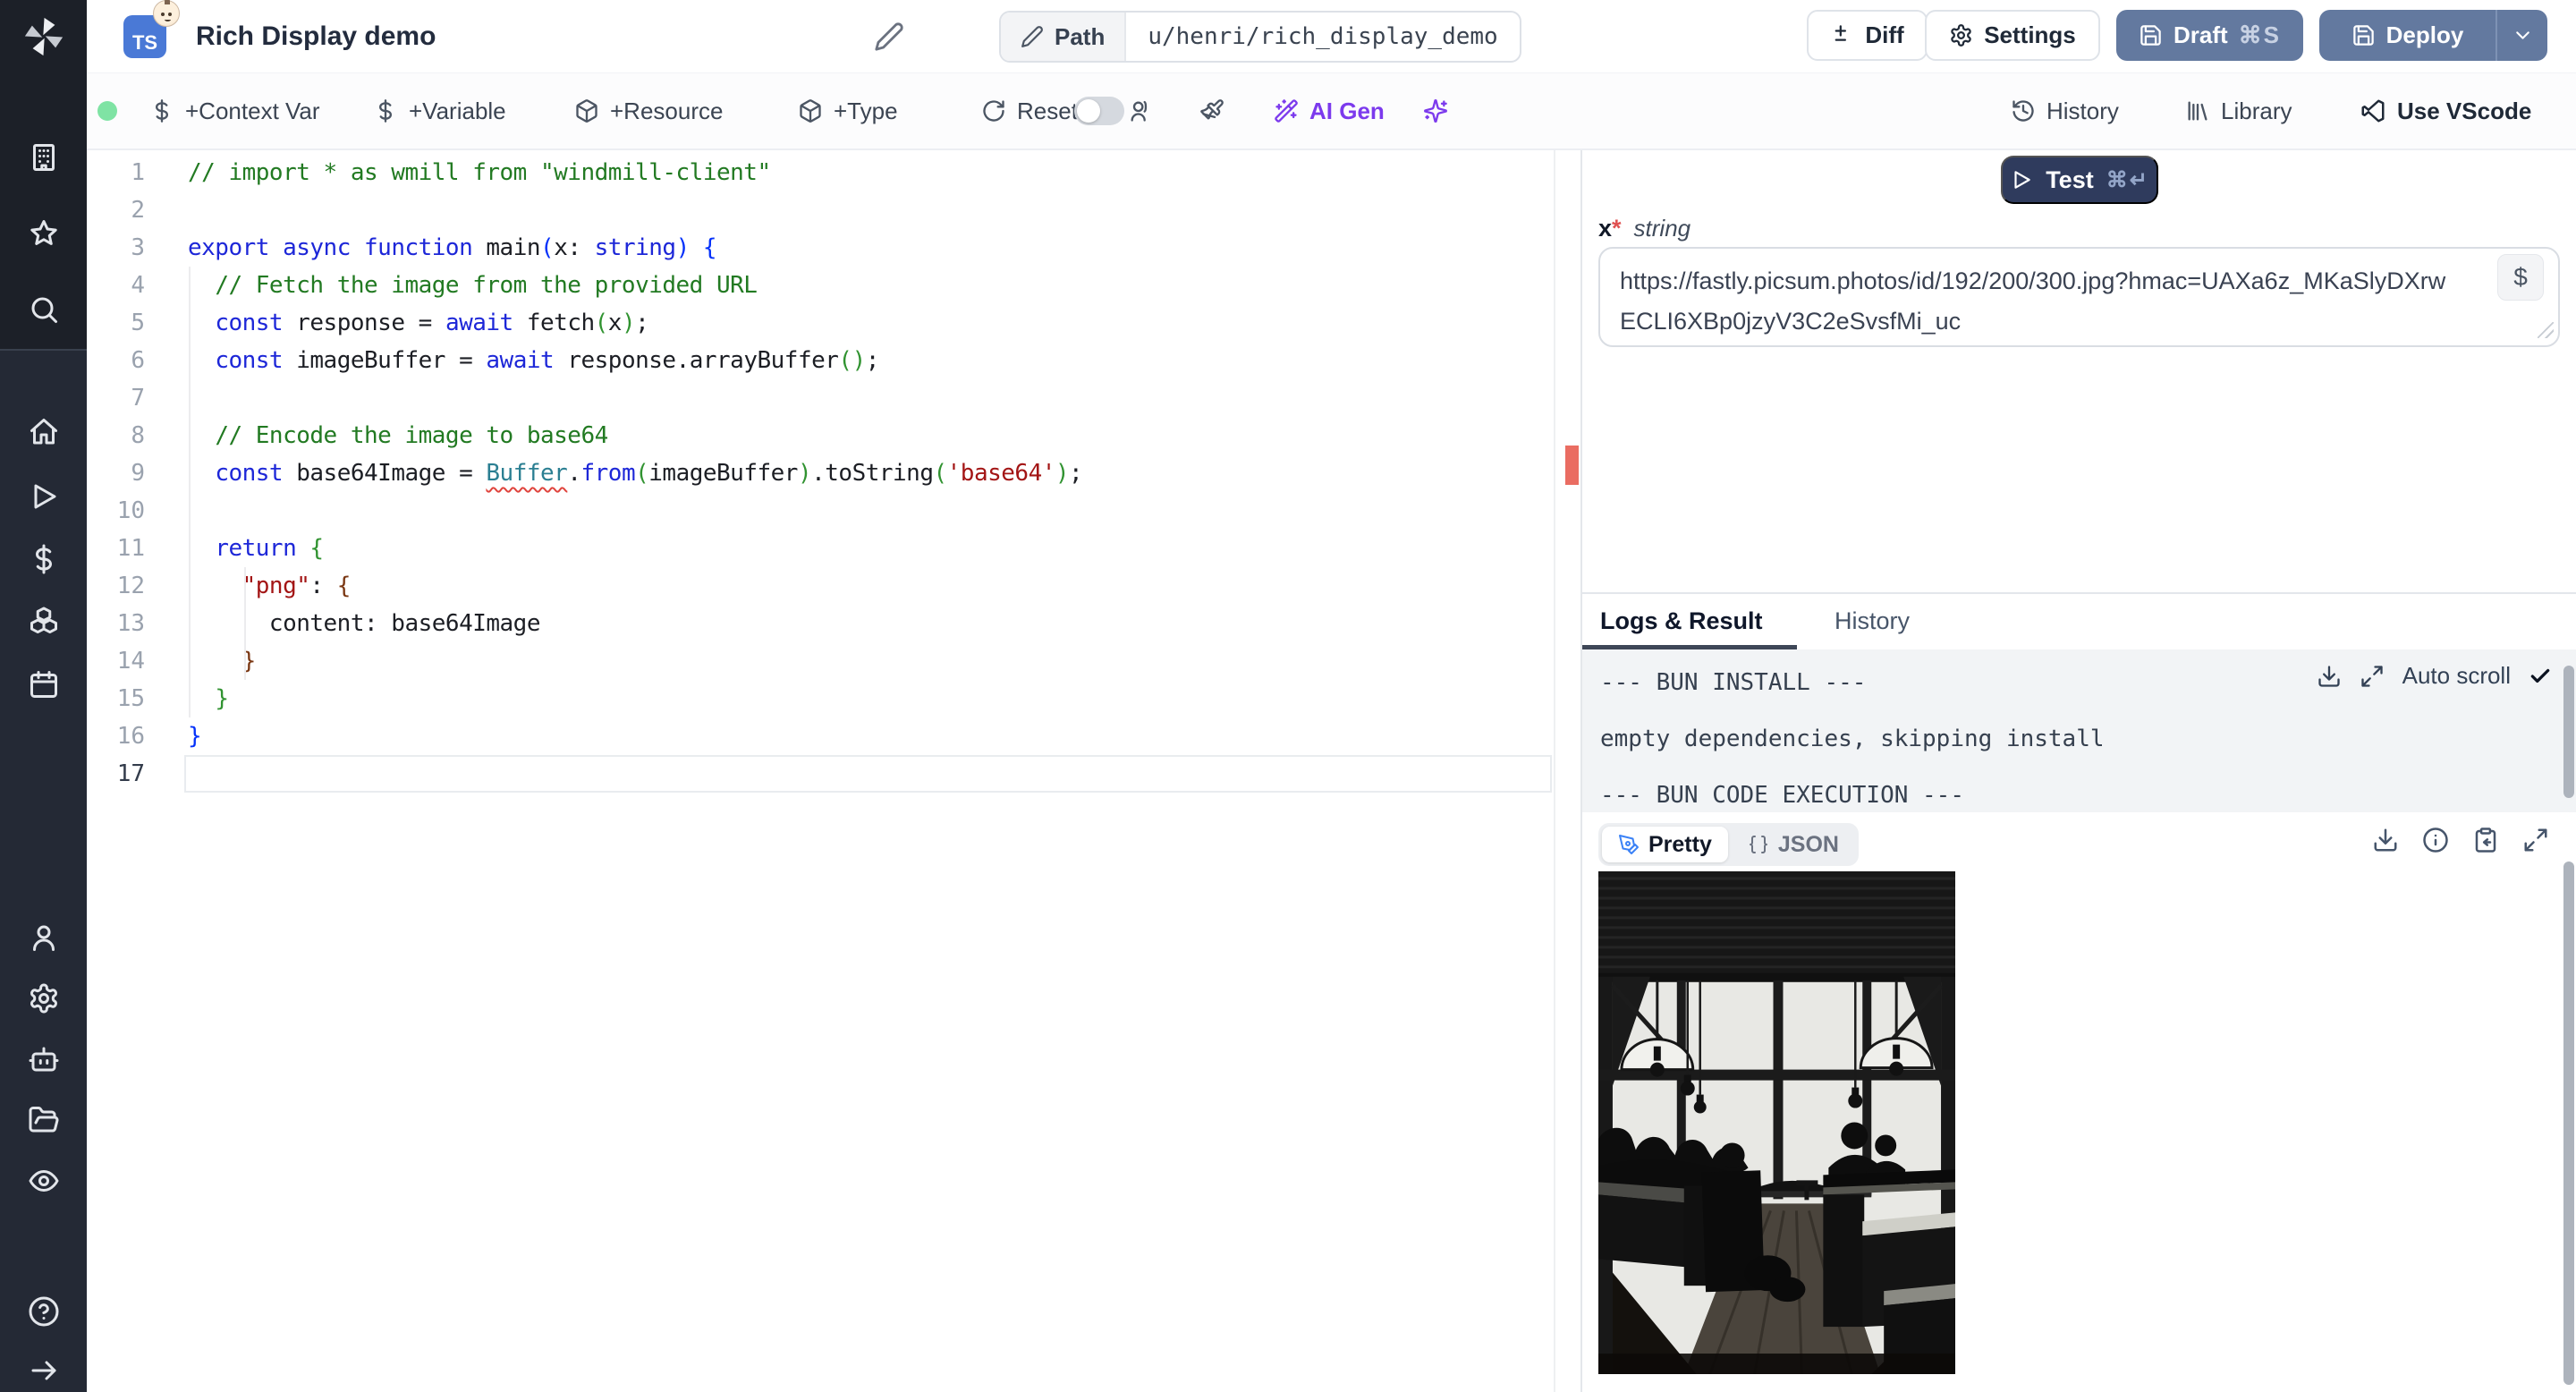 Image resolution: width=2576 pixels, height=1392 pixels. I want to click on sparkles-icon, so click(1435, 110).